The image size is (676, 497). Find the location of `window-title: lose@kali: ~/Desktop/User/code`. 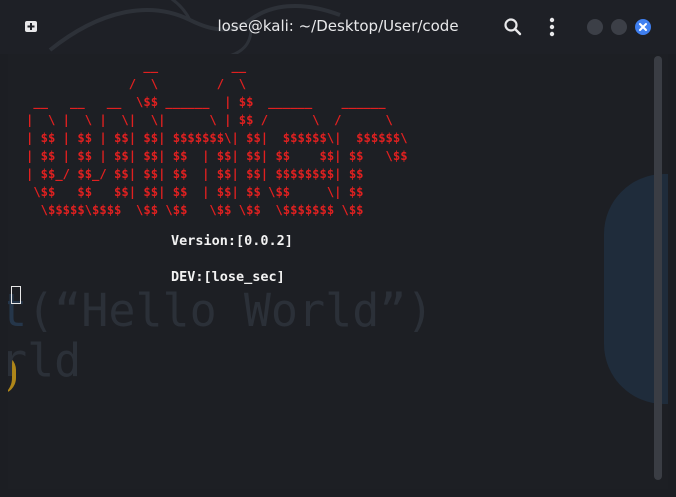

window-title: lose@kali: ~/Desktop/User/code is located at coordinates (338, 26).